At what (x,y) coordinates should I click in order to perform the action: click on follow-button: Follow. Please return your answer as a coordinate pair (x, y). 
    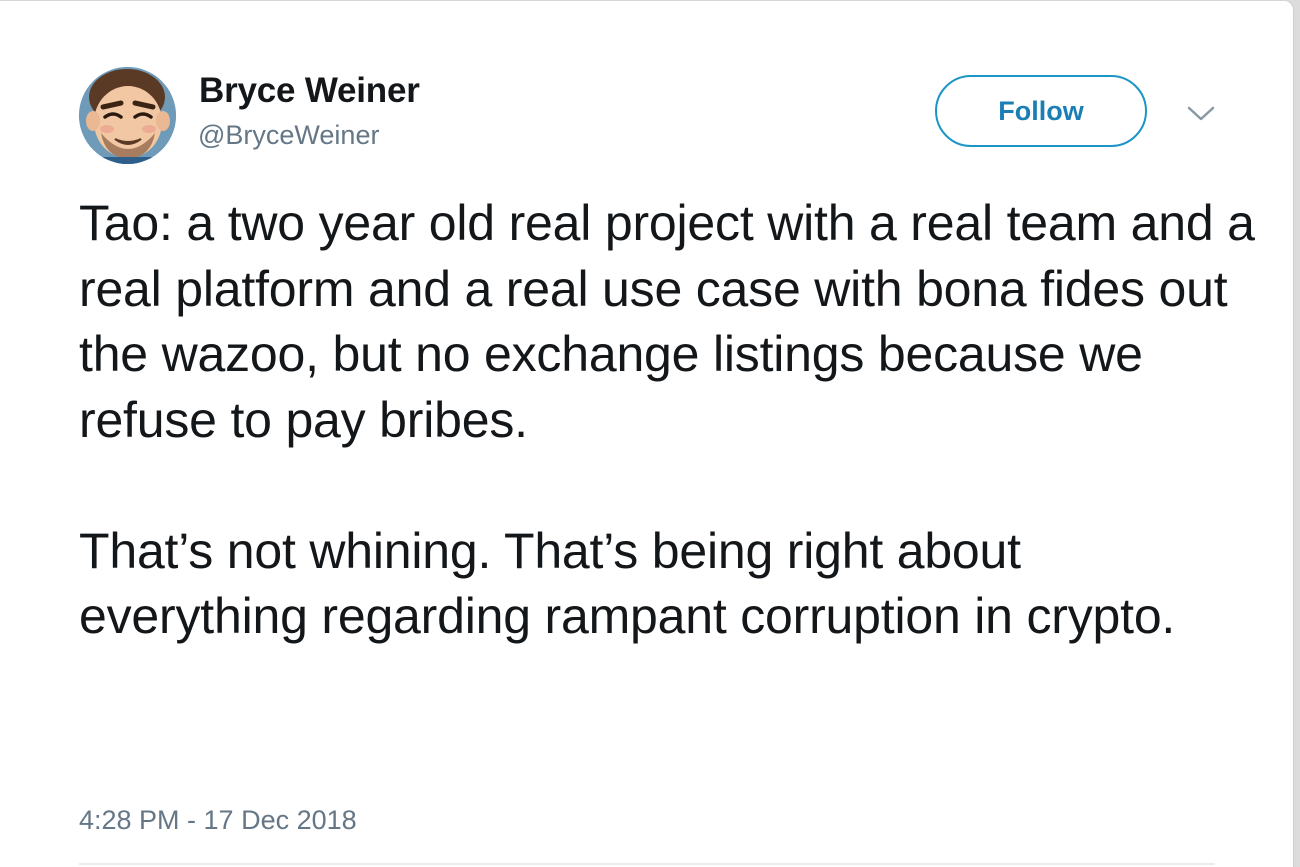
    Looking at the image, I should click on (1041, 111).